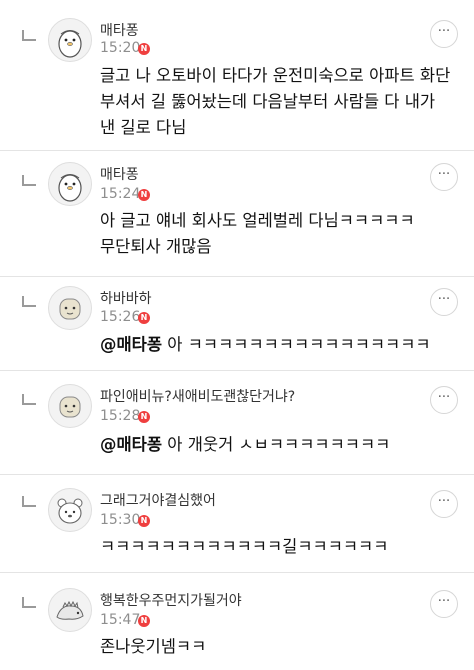  I want to click on comment-nickname: 하바바하, so click(126, 298).